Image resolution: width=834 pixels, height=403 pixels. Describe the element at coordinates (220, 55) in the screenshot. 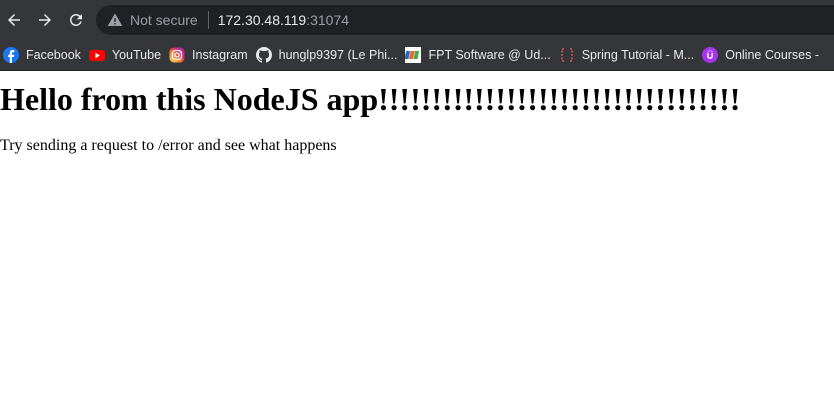

I see `bookmark-label: Instagram` at that location.